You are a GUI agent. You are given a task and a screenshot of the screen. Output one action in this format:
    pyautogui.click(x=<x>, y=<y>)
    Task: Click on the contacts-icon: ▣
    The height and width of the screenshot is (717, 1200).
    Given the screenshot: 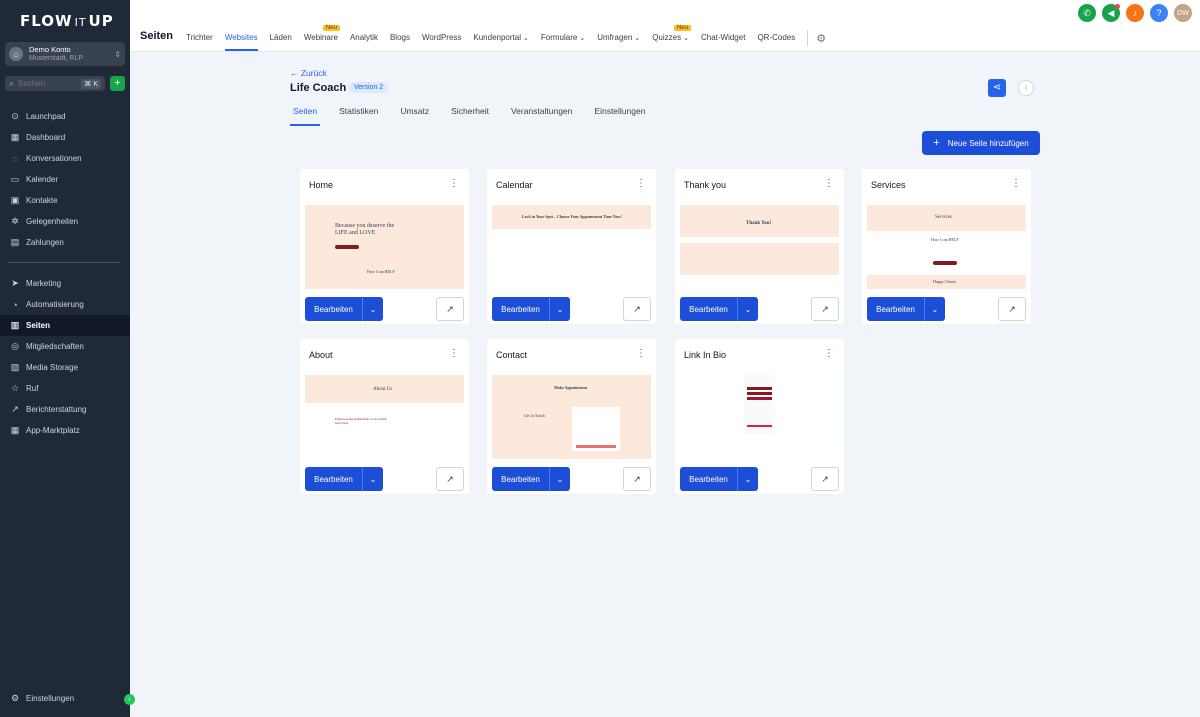 What is the action you would take?
    pyautogui.click(x=15, y=200)
    